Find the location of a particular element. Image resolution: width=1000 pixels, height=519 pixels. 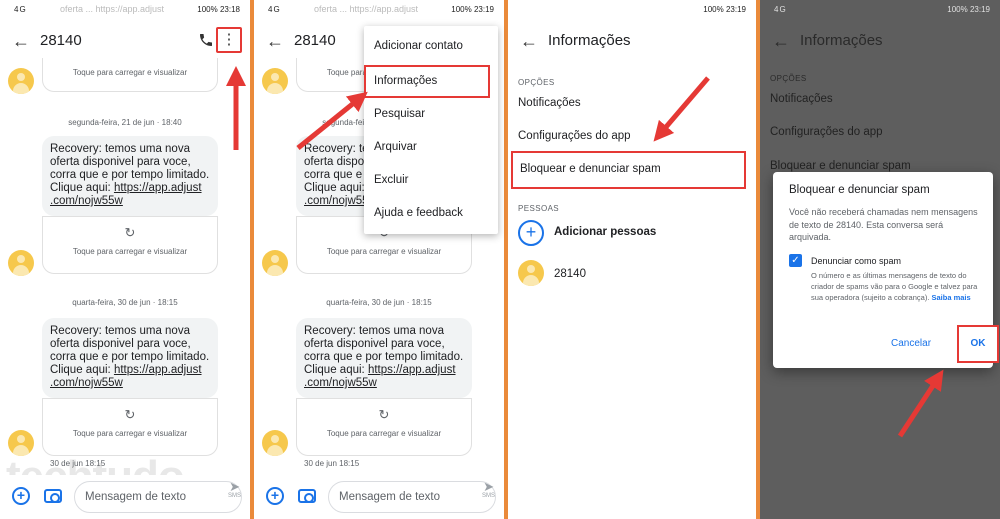

dialog-title: Bloquear e denunciar spam is located at coordinates (859, 190).